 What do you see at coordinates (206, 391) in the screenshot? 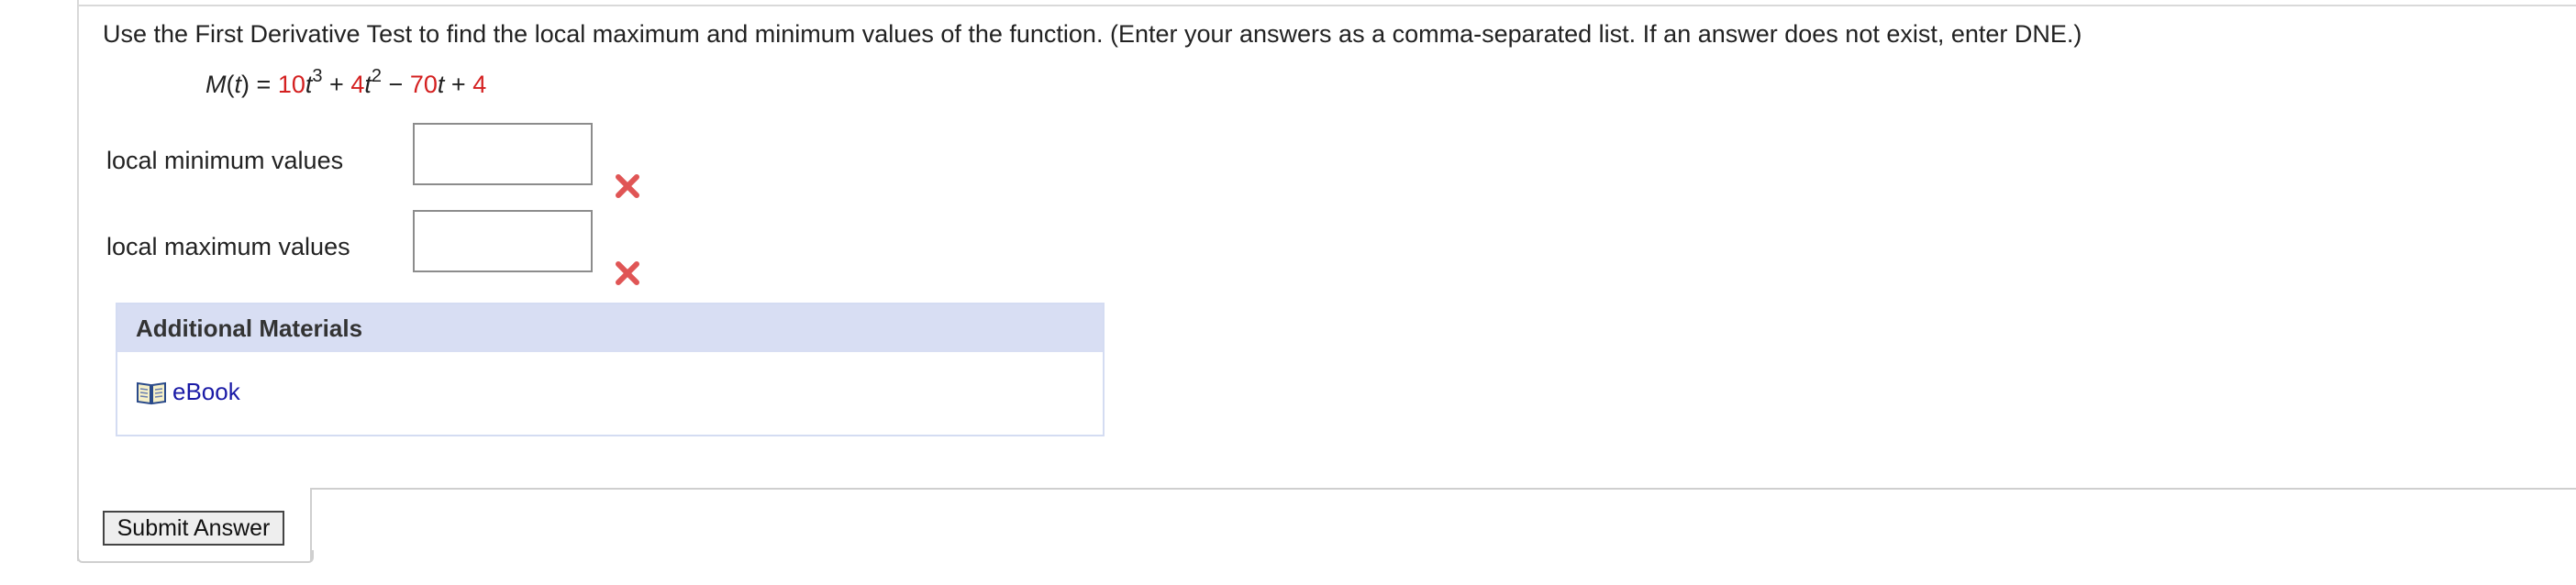
I see `ebook-label: eBook` at bounding box center [206, 391].